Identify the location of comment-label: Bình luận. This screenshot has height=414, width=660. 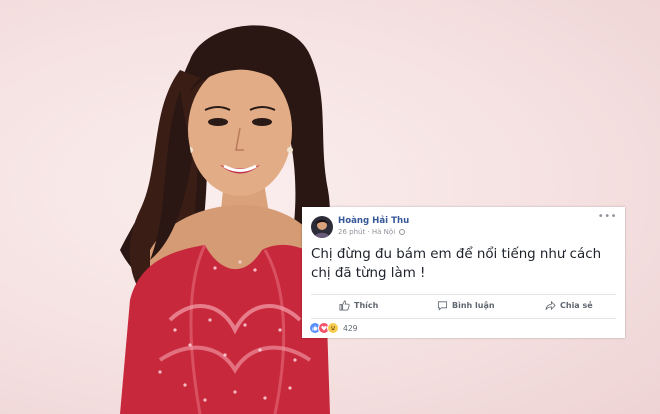
(473, 305).